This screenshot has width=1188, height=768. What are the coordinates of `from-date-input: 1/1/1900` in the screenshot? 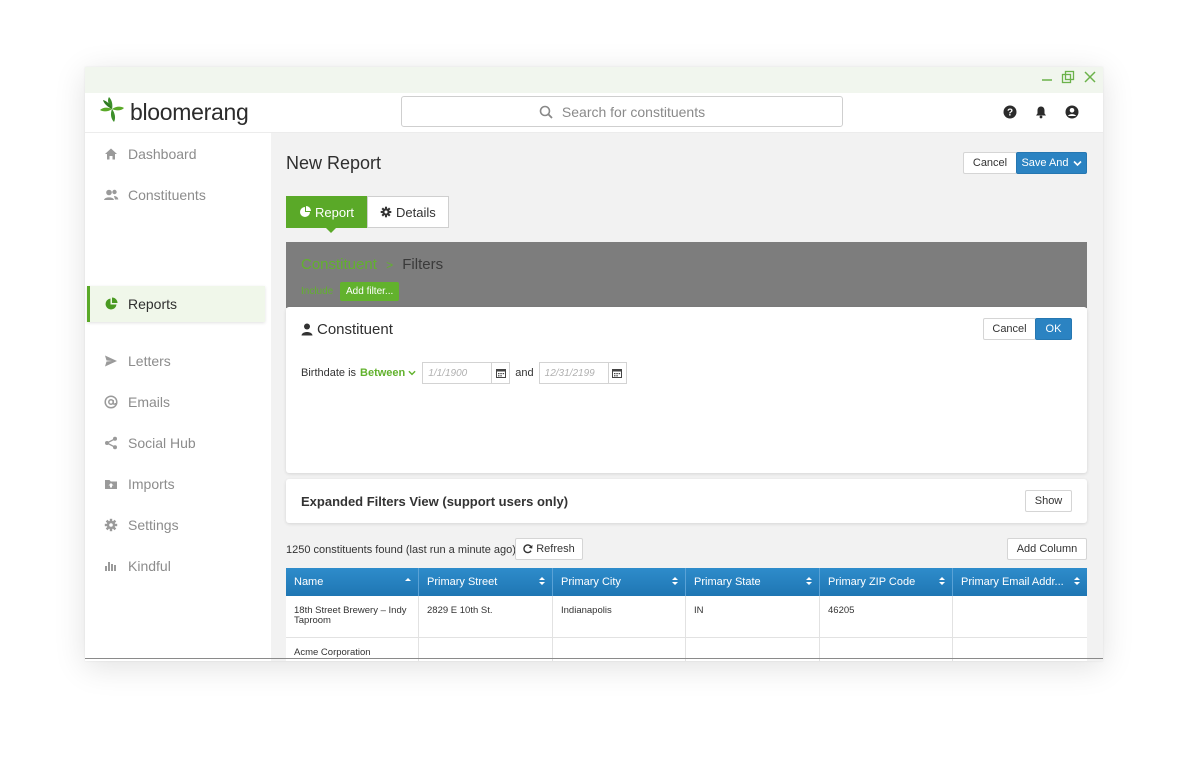 It's located at (457, 373).